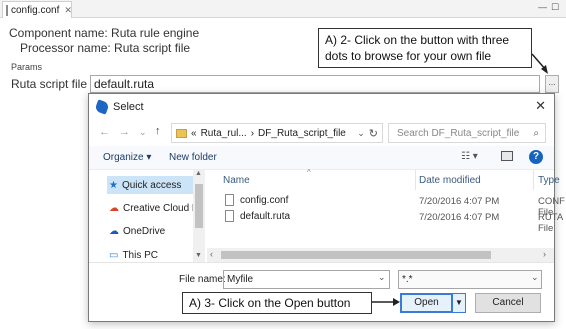  Describe the element at coordinates (302, 133) in the screenshot. I see `breadcrumb-item: DF_Ruta_script_file` at that location.